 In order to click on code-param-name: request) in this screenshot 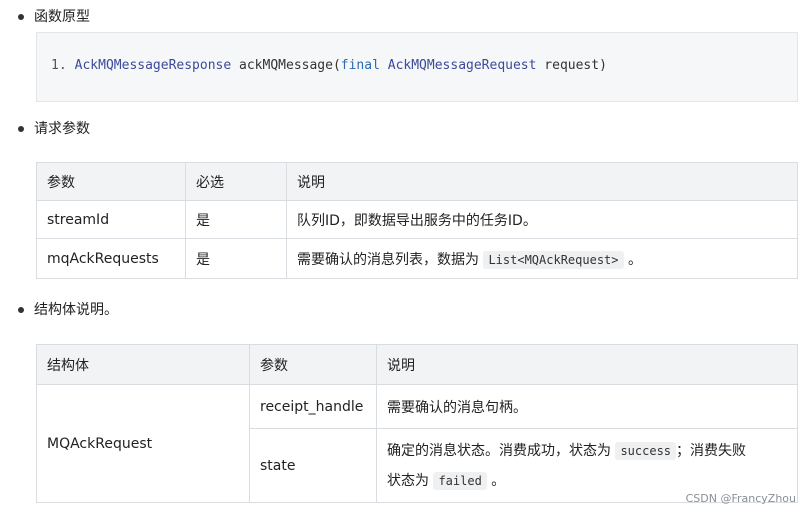, I will do `click(575, 65)`.